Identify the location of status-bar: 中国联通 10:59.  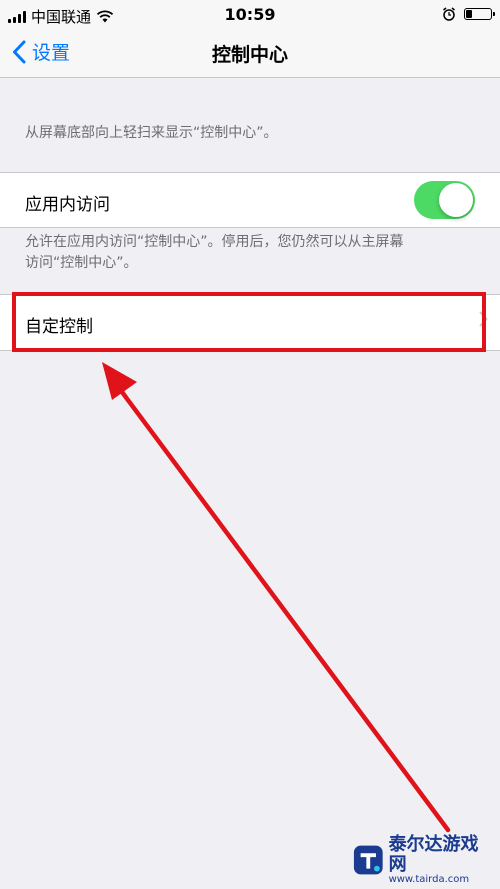
(250, 15).